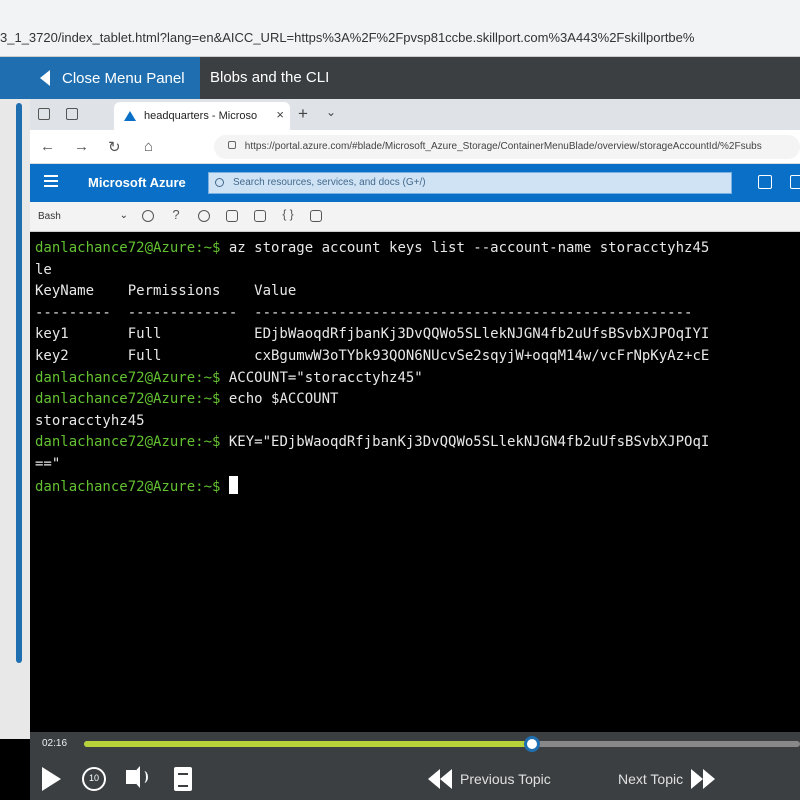 This screenshot has width=800, height=800. Describe the element at coordinates (288, 215) in the screenshot. I see `editor-icon: { }` at that location.